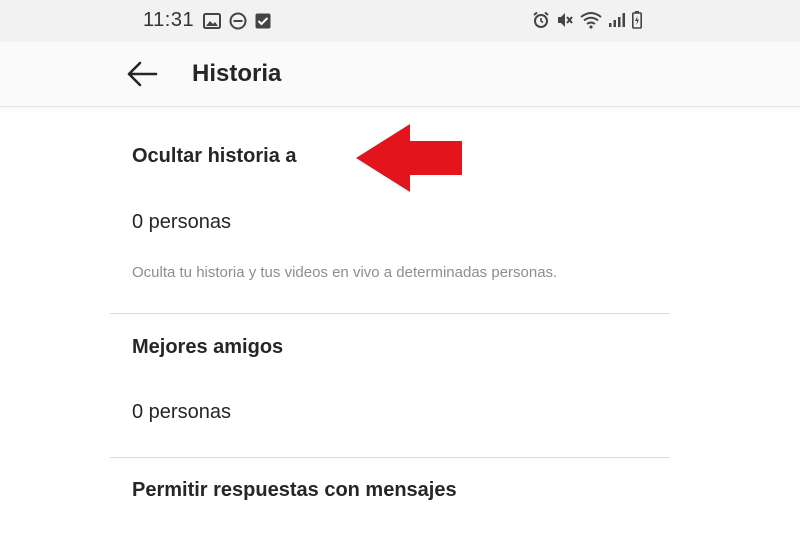 This screenshot has height=533, width=800. Describe the element at coordinates (591, 20) in the screenshot. I see `wifi-icon` at that location.